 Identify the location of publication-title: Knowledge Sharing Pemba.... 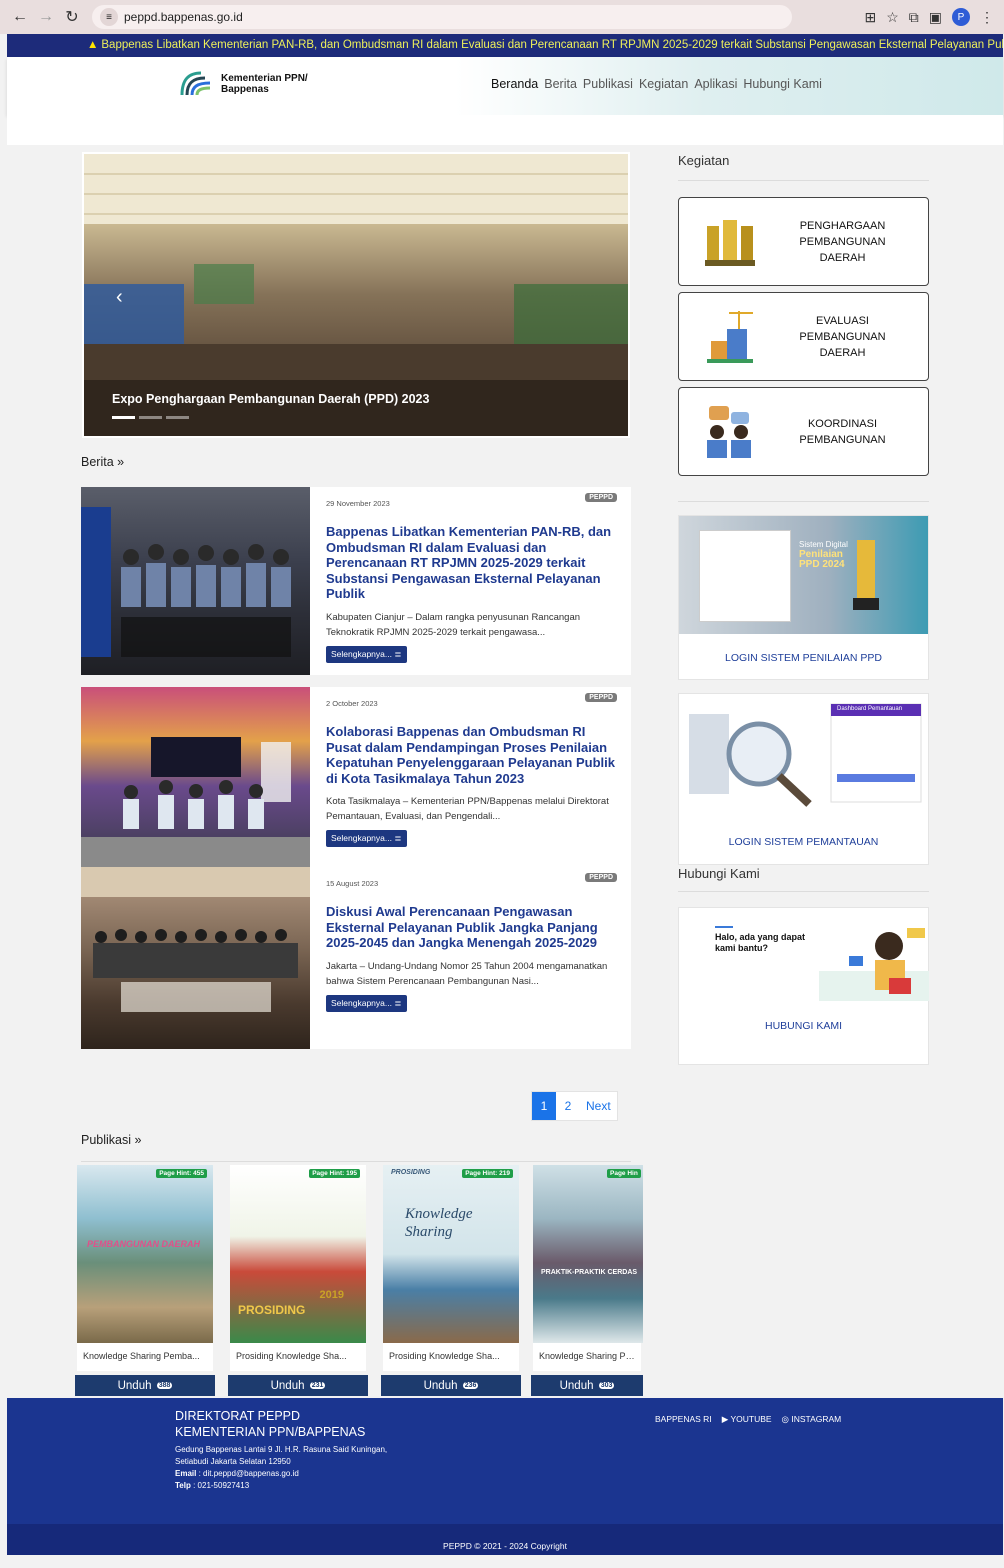
(145, 1357).